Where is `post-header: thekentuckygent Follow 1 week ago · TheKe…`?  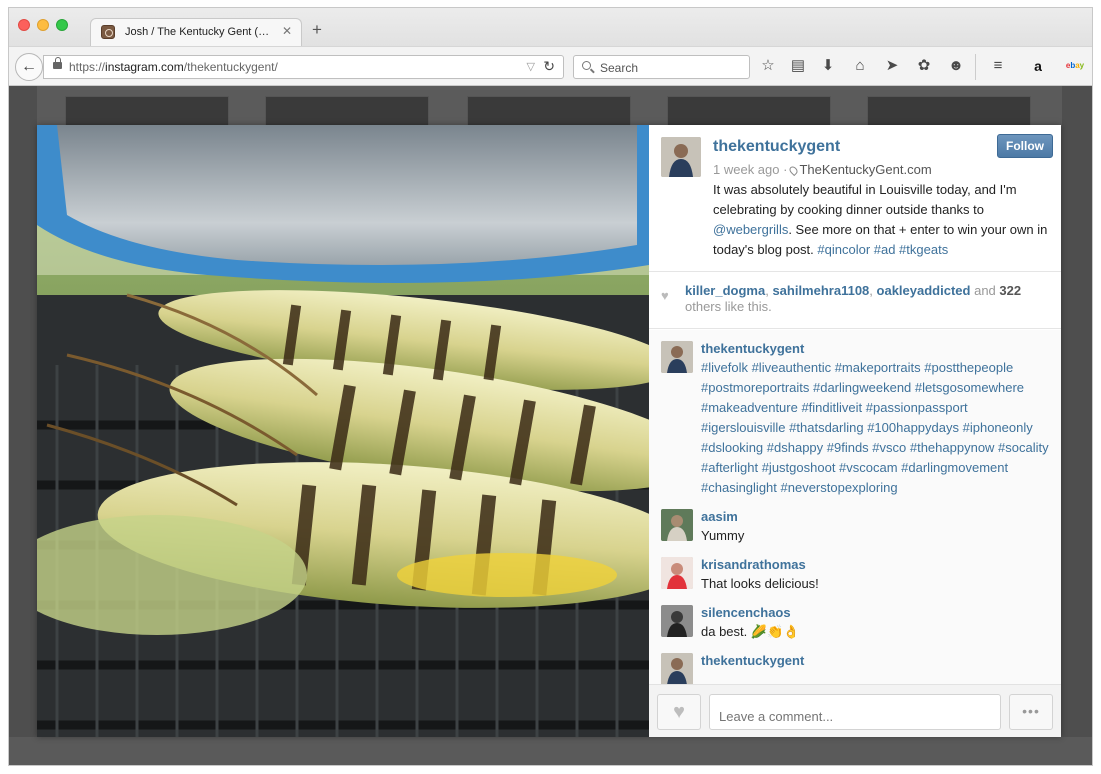 post-header: thekentuckygent Follow 1 week ago · TheKe… is located at coordinates (855, 198).